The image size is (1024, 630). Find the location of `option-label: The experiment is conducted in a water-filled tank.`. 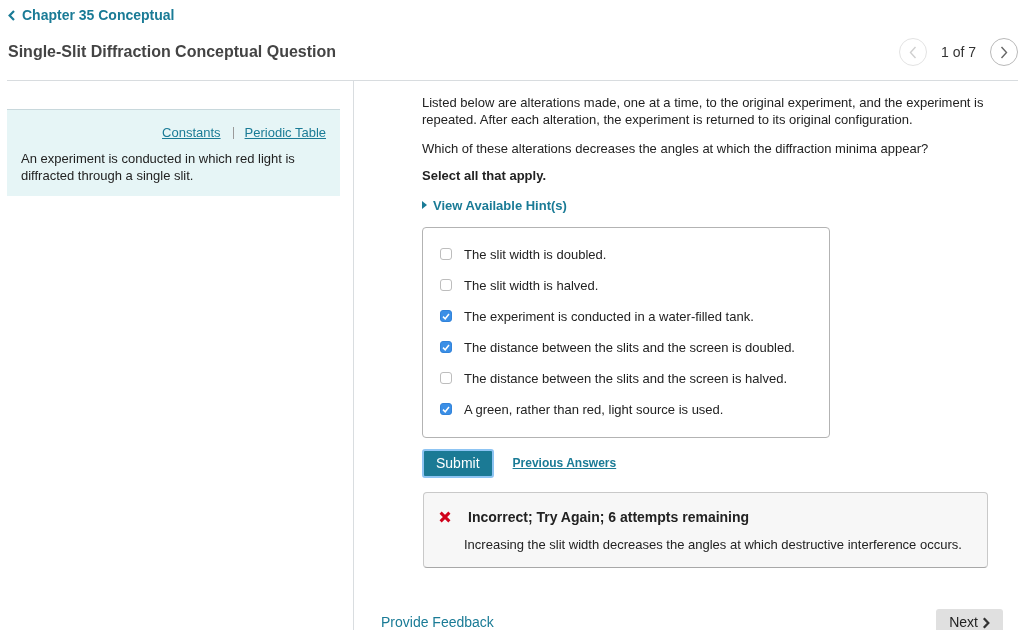

option-label: The experiment is conducted in a water-filled tank. is located at coordinates (609, 316).